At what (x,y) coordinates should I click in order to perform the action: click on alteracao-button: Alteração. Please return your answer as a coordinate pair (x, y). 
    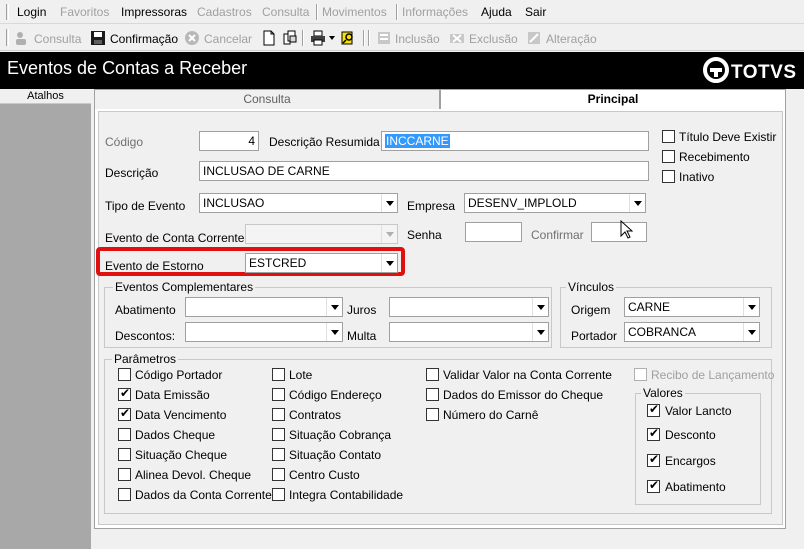
    Looking at the image, I should click on (571, 39).